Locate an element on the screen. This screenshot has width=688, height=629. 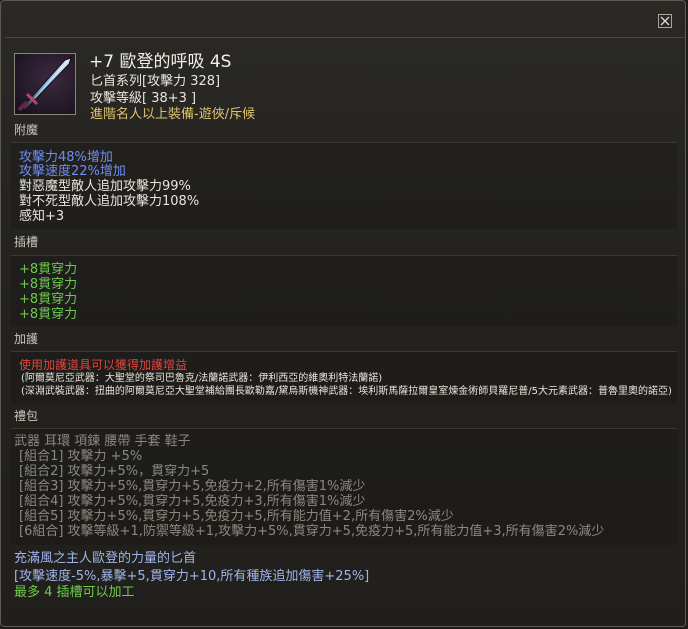
set-bonus-line: [組合2] 攻擊力+5%，貫穿力+5 is located at coordinates (114, 471).